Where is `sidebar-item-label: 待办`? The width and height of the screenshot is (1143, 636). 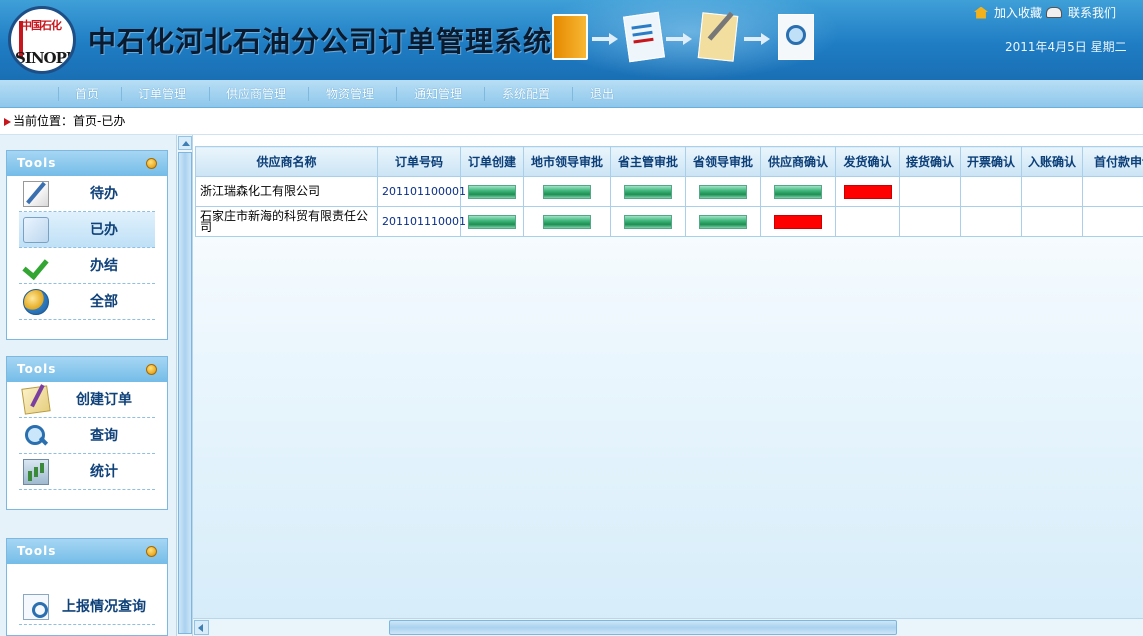
sidebar-item-label: 待办 is located at coordinates (104, 194).